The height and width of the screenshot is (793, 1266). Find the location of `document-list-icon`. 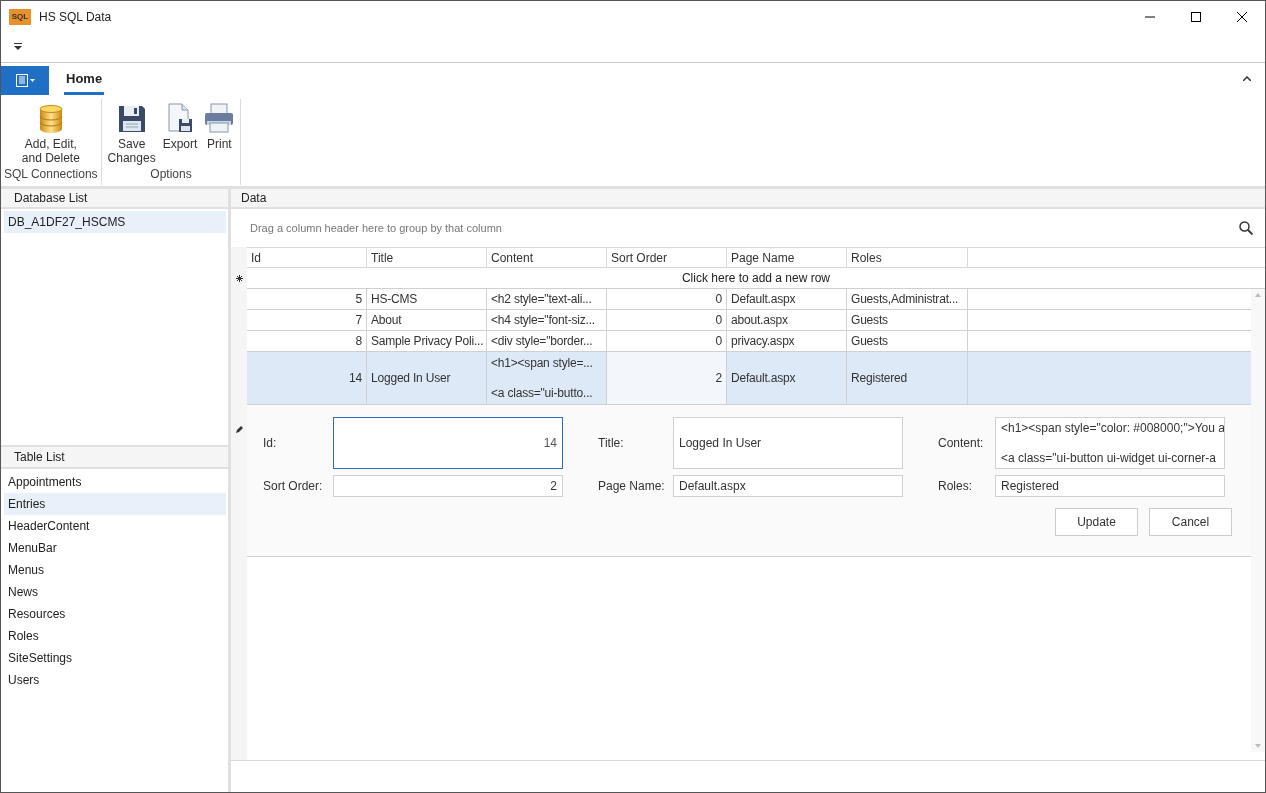

document-list-icon is located at coordinates (21, 80).